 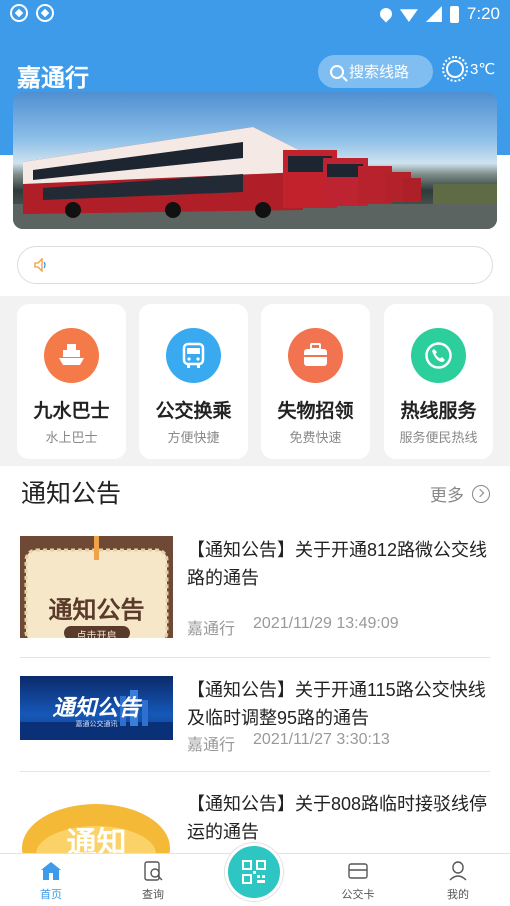 What do you see at coordinates (255, 490) in the screenshot?
I see `notices-header: 通知公告 更多` at bounding box center [255, 490].